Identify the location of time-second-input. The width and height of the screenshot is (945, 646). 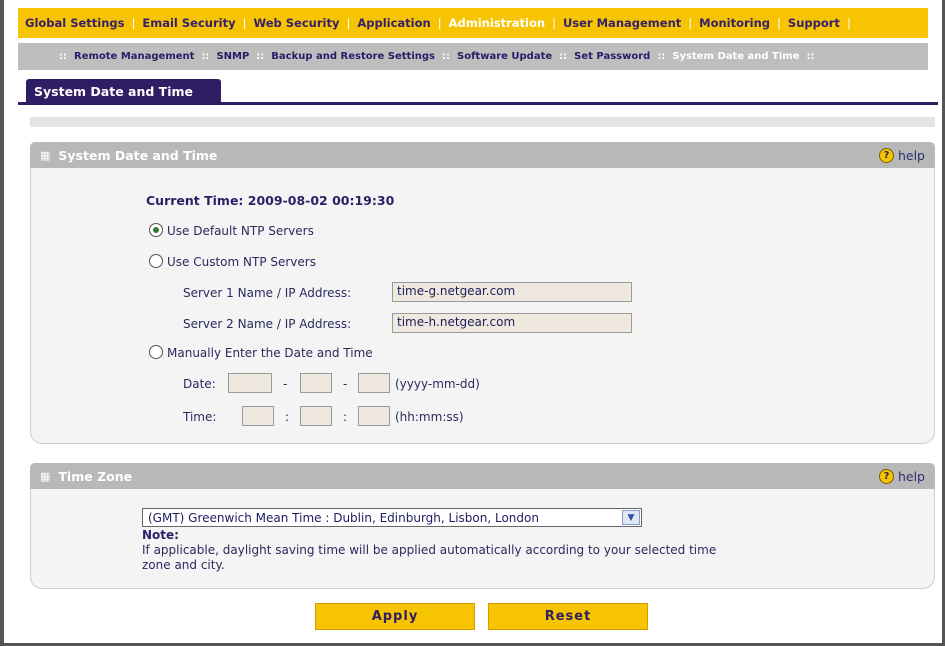
(374, 416).